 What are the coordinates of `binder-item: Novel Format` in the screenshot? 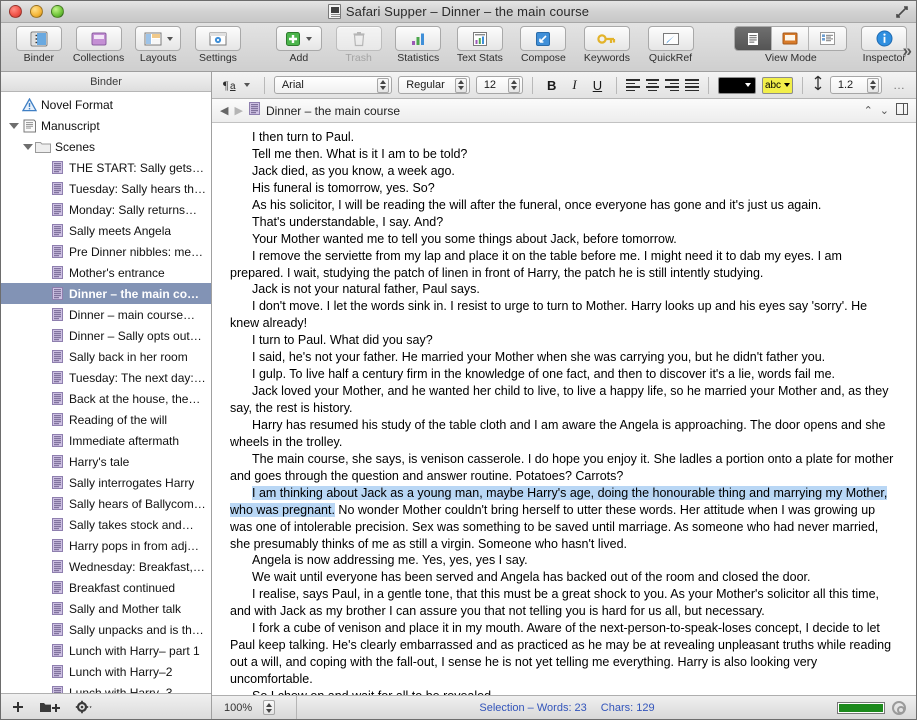 It's located at (106, 104).